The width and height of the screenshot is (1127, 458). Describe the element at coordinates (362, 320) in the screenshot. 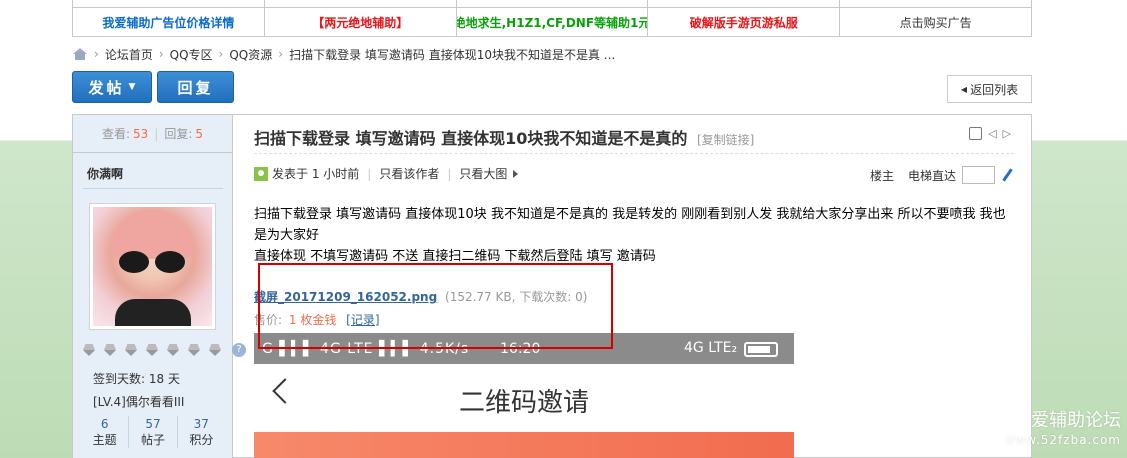

I see `purchase-record-link: [记录]` at that location.